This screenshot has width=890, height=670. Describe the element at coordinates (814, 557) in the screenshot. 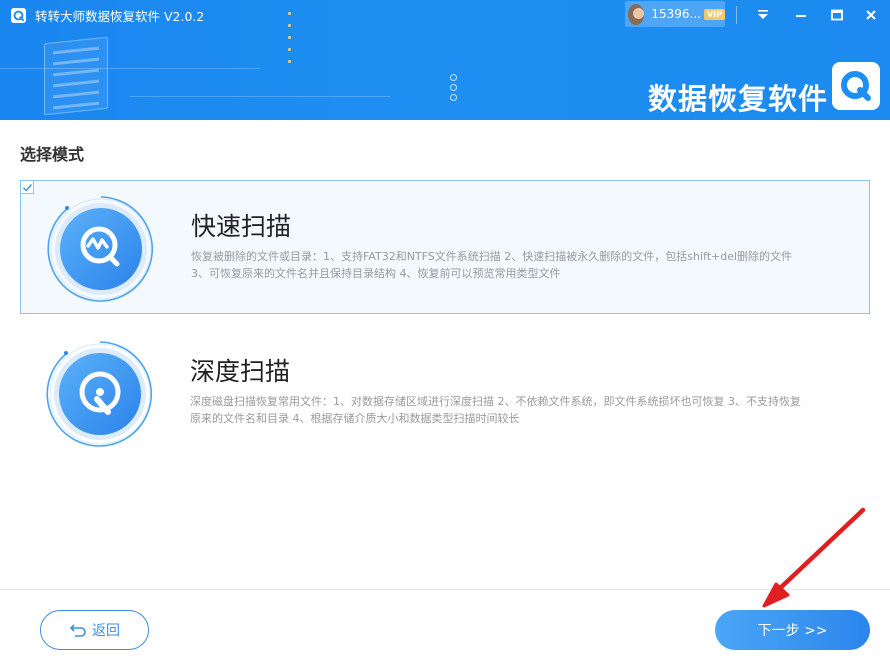

I see `annotation-arrow-icon` at that location.